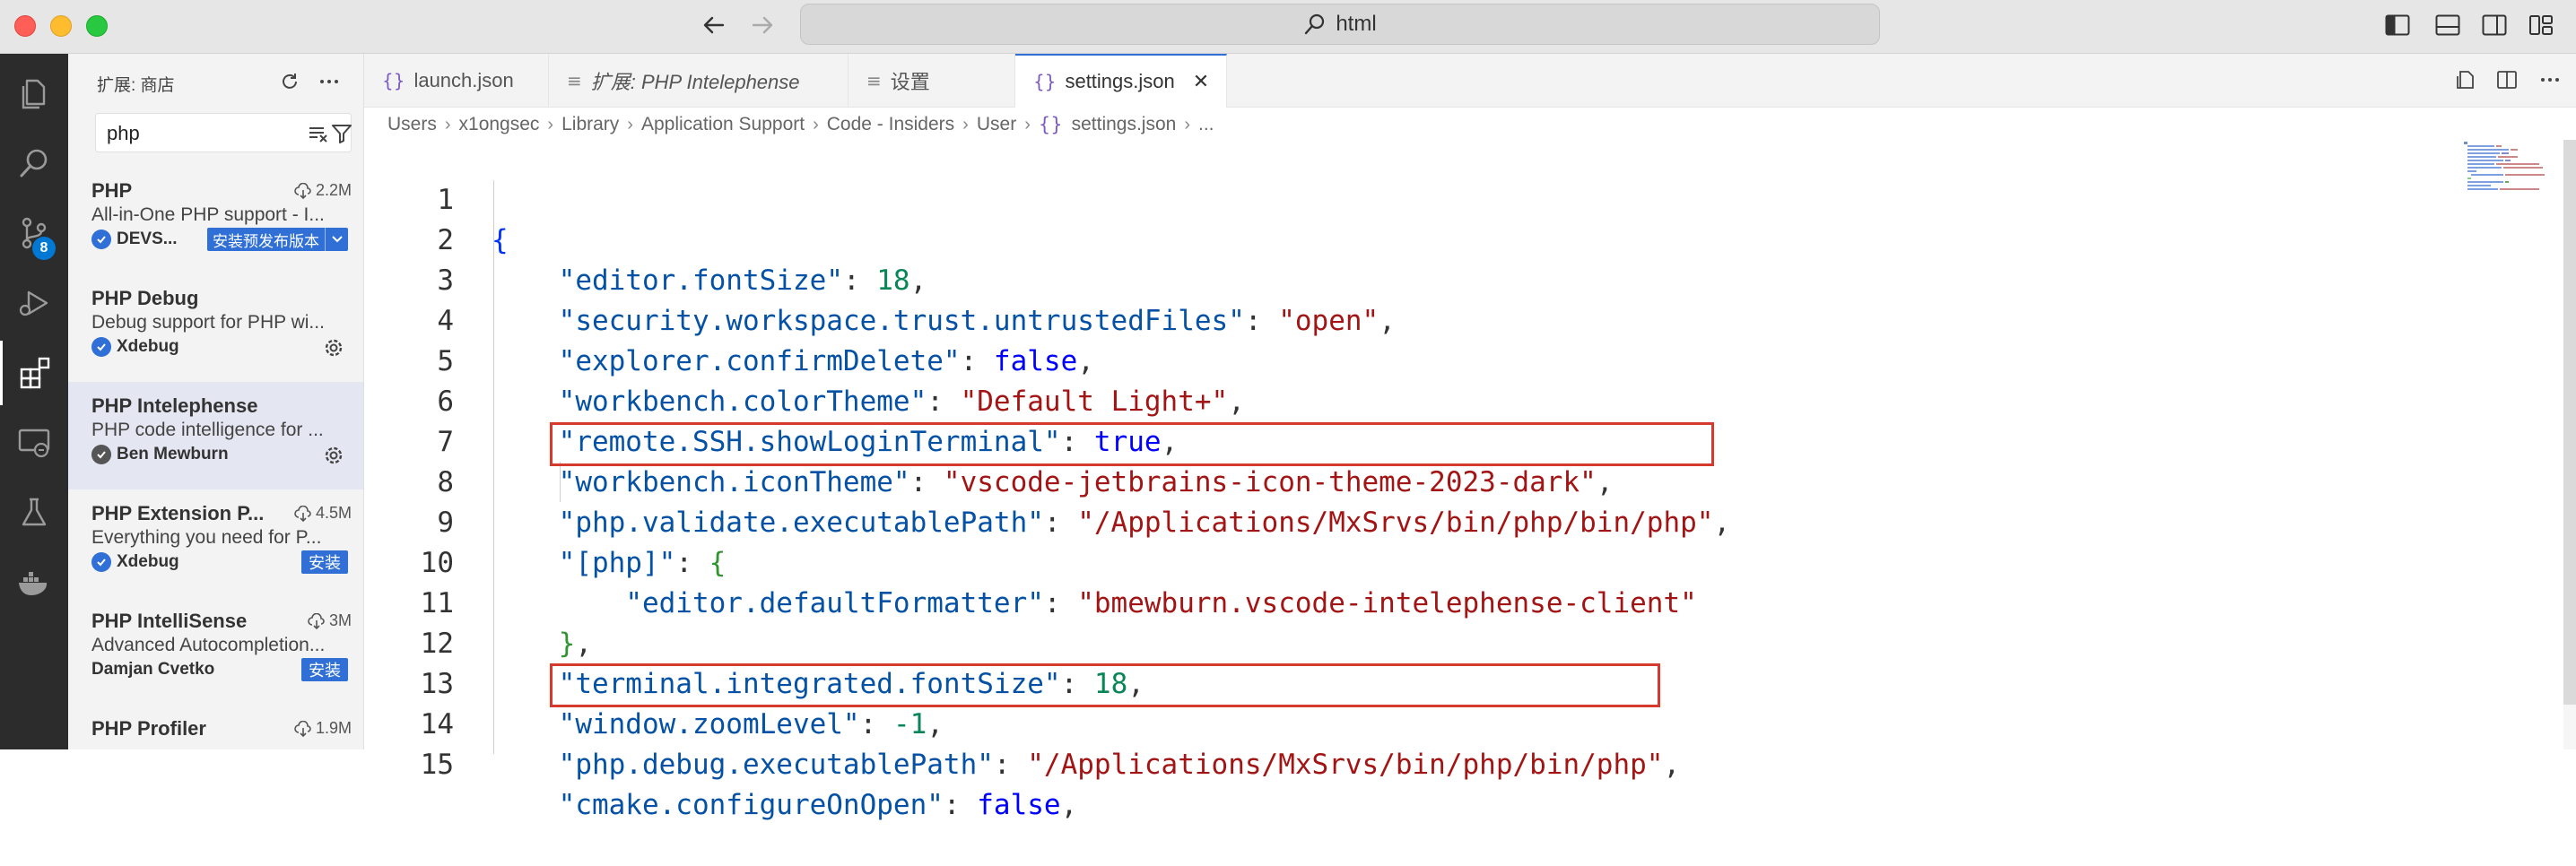  I want to click on extensions-view-button, so click(34, 373).